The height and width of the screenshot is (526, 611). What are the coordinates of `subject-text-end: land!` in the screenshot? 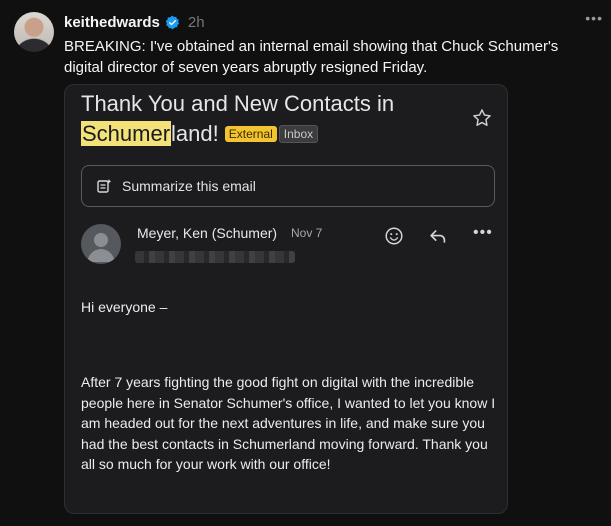 It's located at (195, 133).